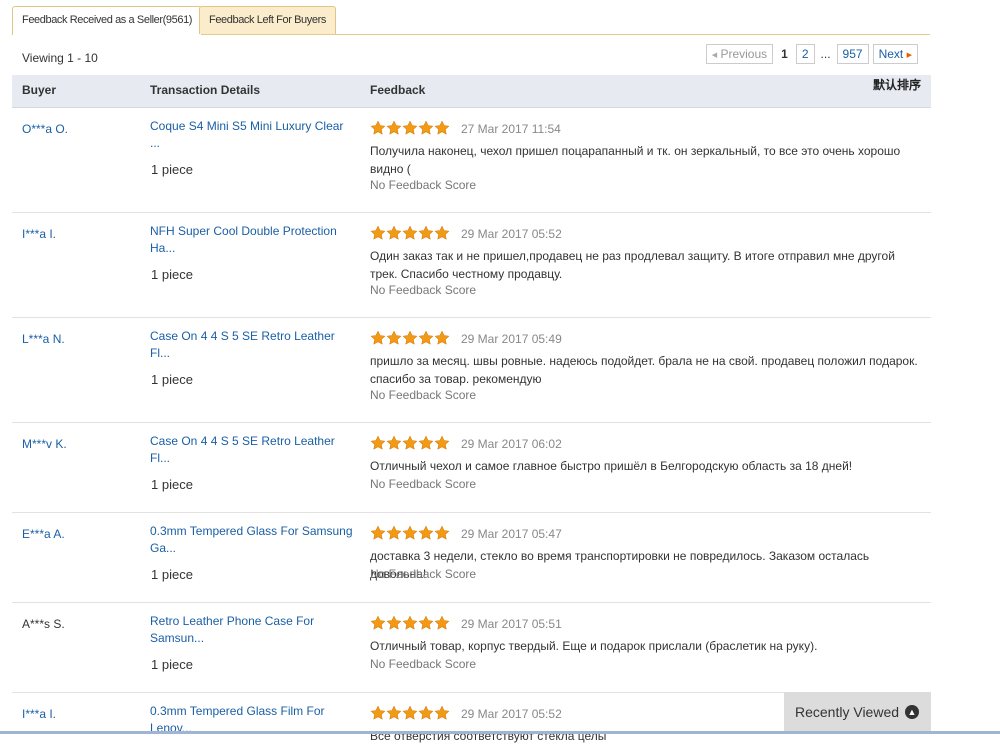  I want to click on page-2-button: 2, so click(805, 54).